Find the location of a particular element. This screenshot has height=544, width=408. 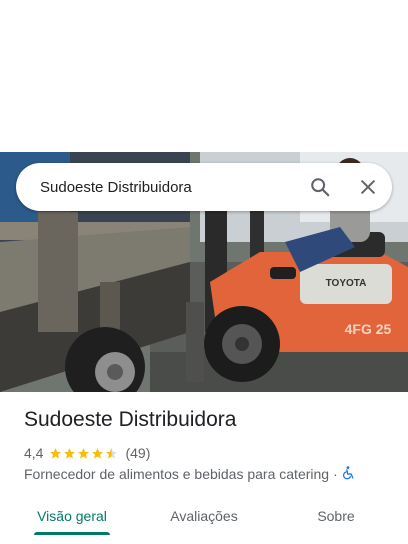

active-tab-indicator is located at coordinates (72, 533).